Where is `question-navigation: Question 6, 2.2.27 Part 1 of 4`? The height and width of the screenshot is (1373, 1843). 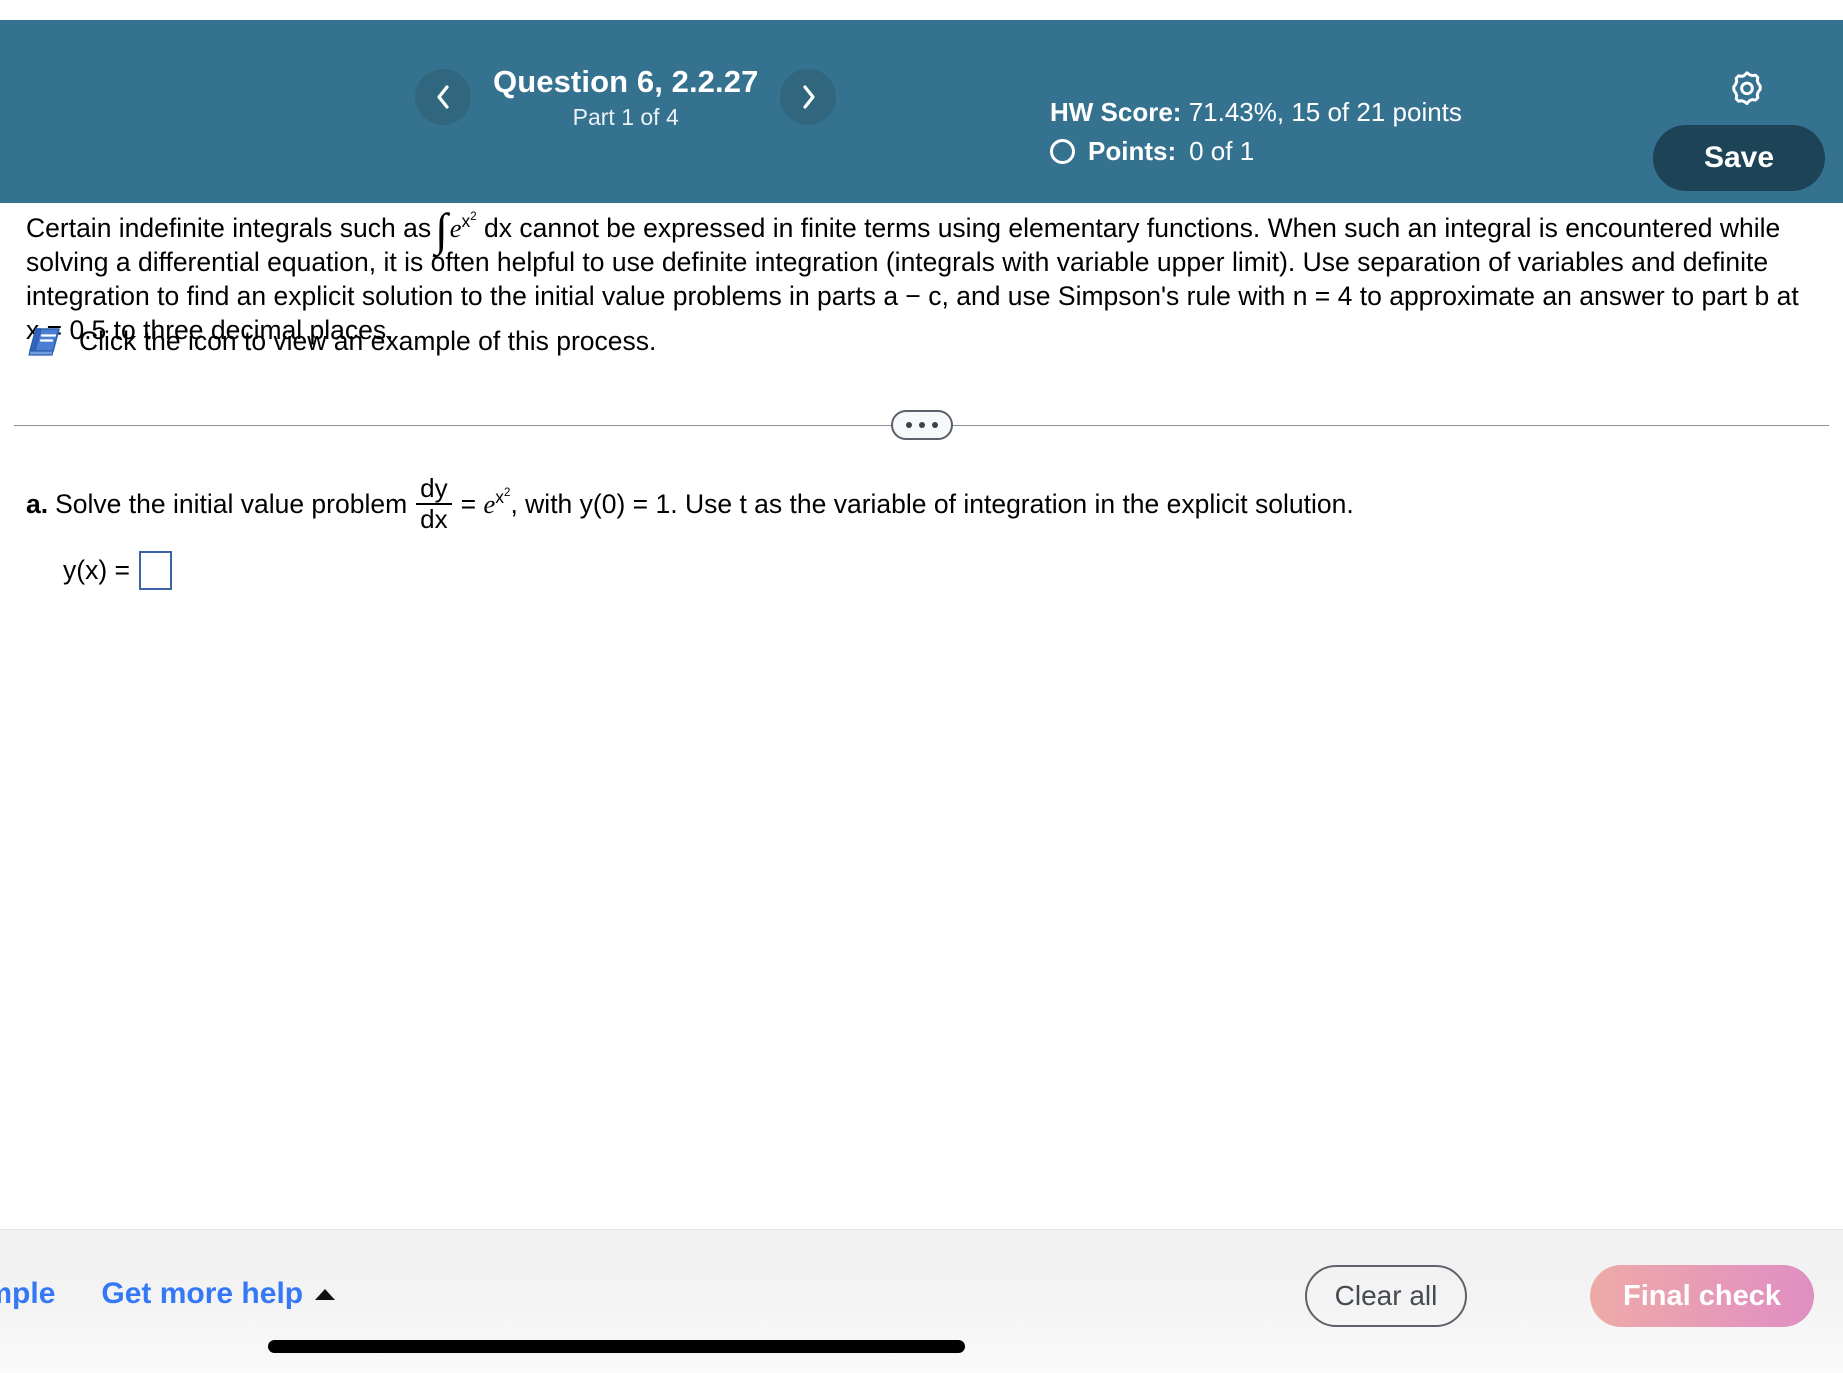
question-navigation: Question 6, 2.2.27 Part 1 of 4 is located at coordinates (626, 97).